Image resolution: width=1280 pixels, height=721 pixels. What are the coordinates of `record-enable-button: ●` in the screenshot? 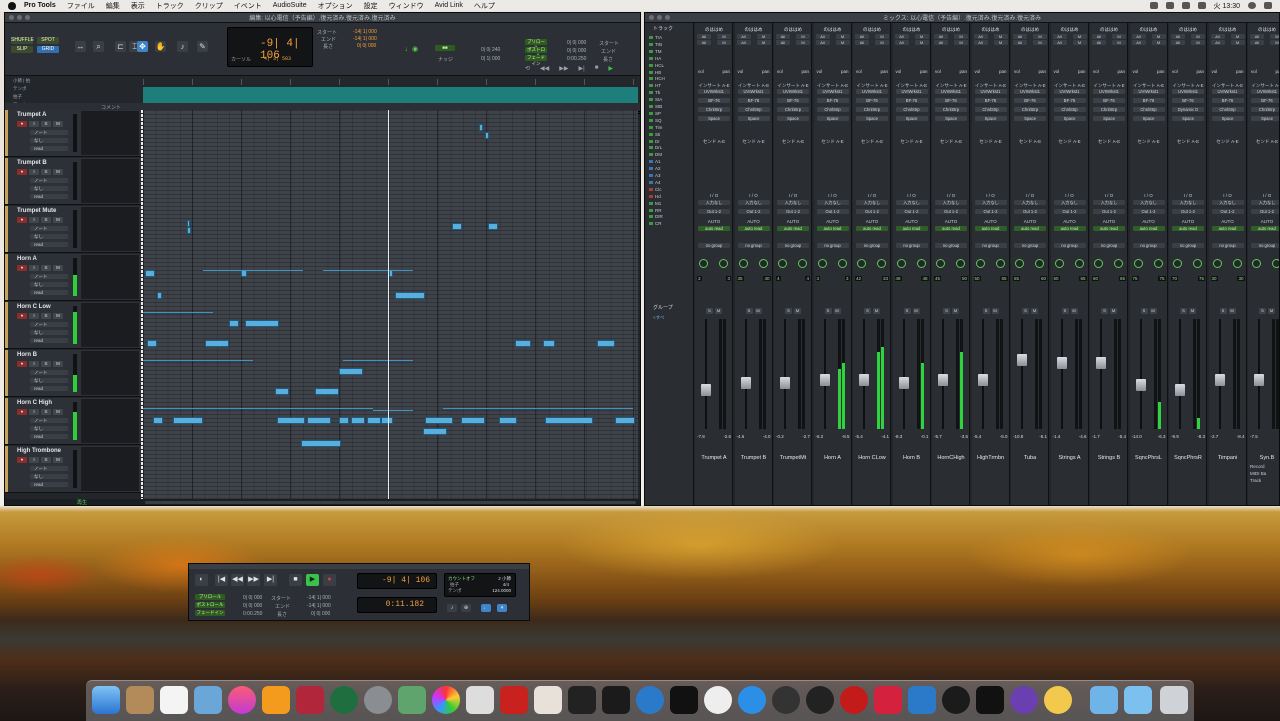 It's located at (22, 412).